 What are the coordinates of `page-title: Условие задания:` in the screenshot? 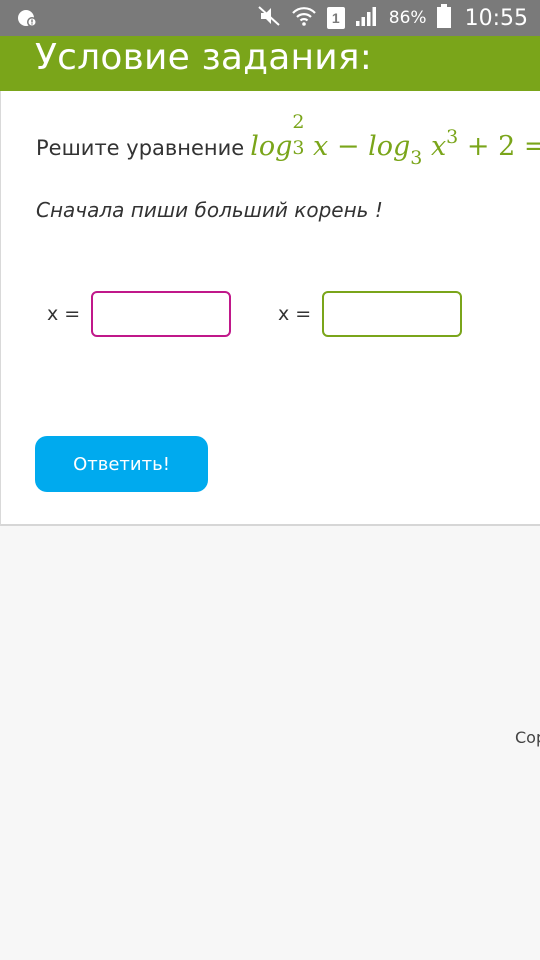 It's located at (204, 57).